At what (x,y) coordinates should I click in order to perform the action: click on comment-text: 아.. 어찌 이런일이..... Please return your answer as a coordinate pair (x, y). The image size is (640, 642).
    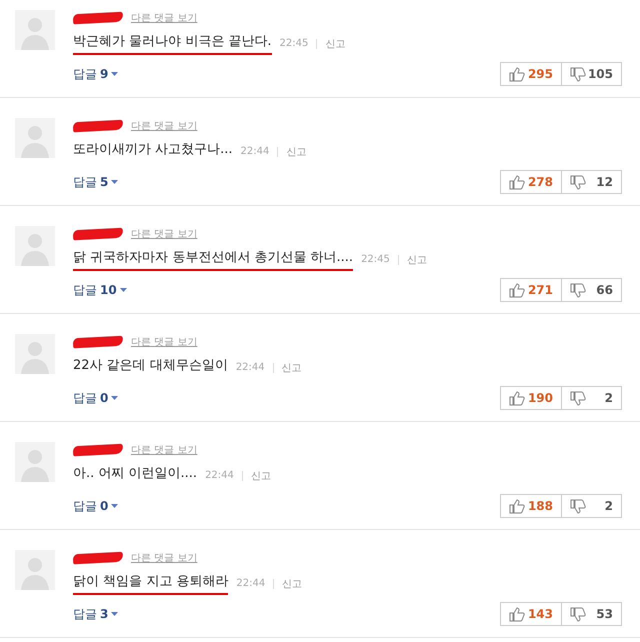
    Looking at the image, I should click on (135, 474).